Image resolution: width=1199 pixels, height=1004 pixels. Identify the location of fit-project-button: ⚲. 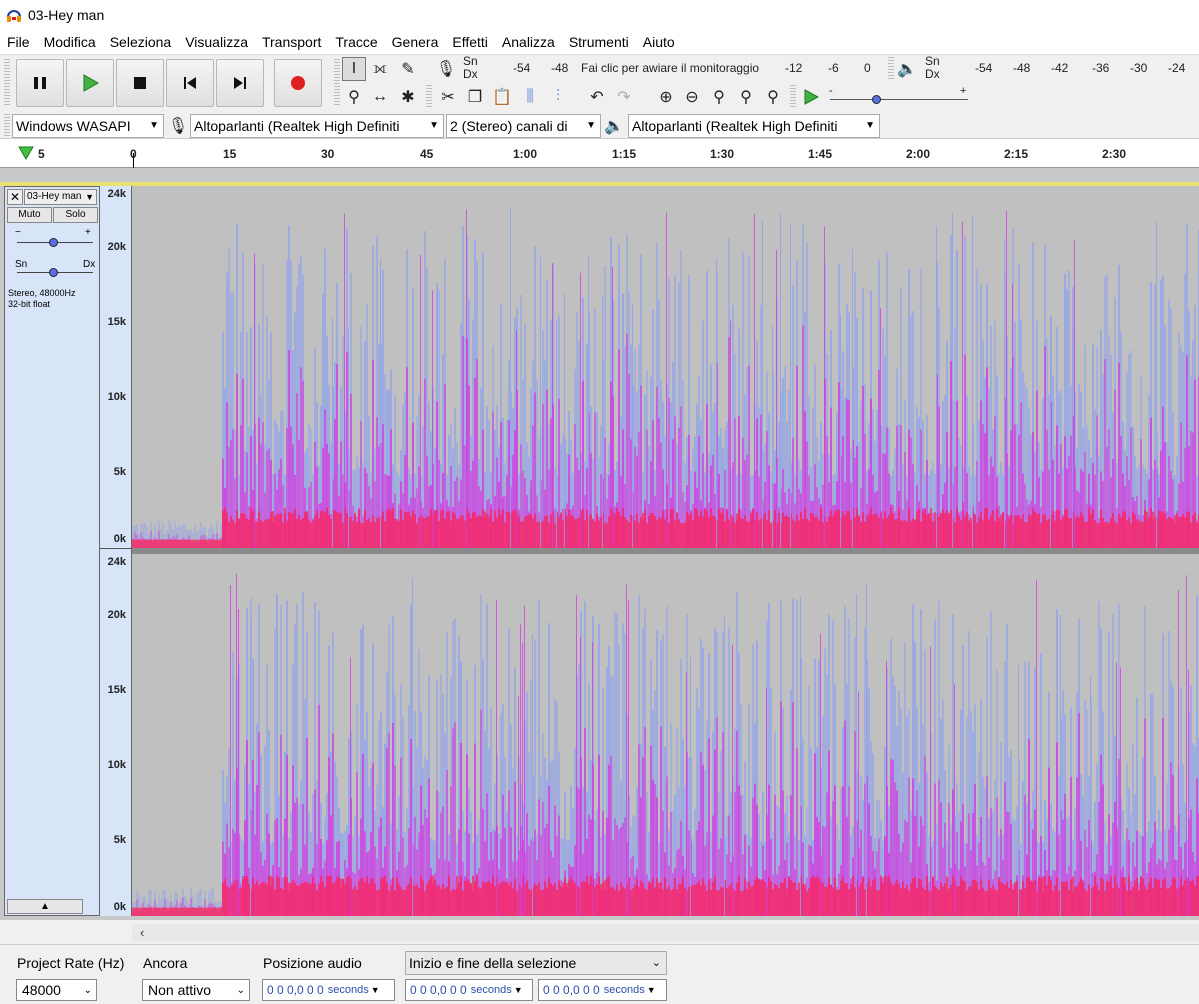
(746, 97).